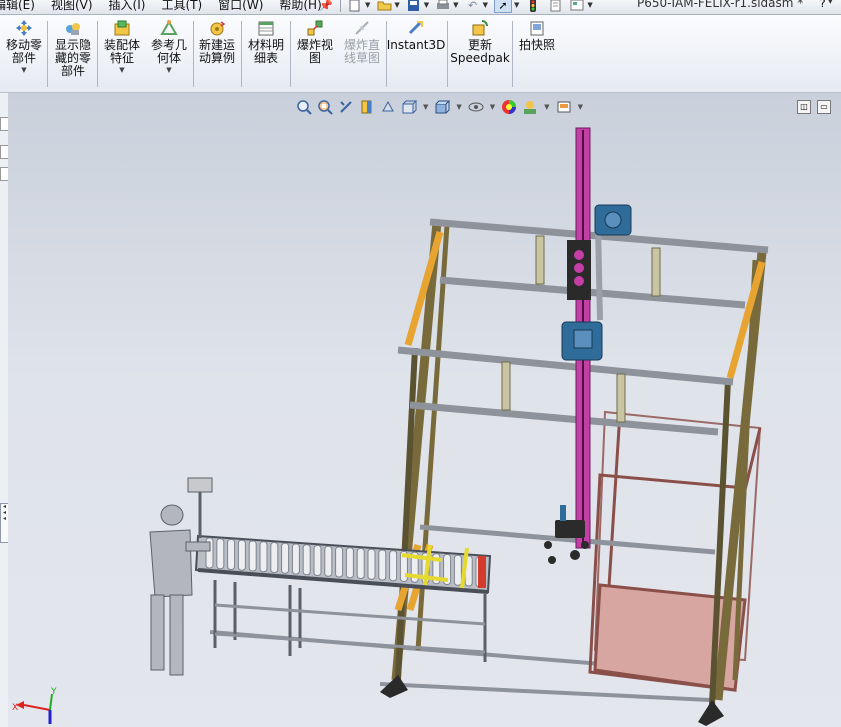  Describe the element at coordinates (266, 42) in the screenshot. I see `bill-of-materials-button: 材料明 细表` at that location.